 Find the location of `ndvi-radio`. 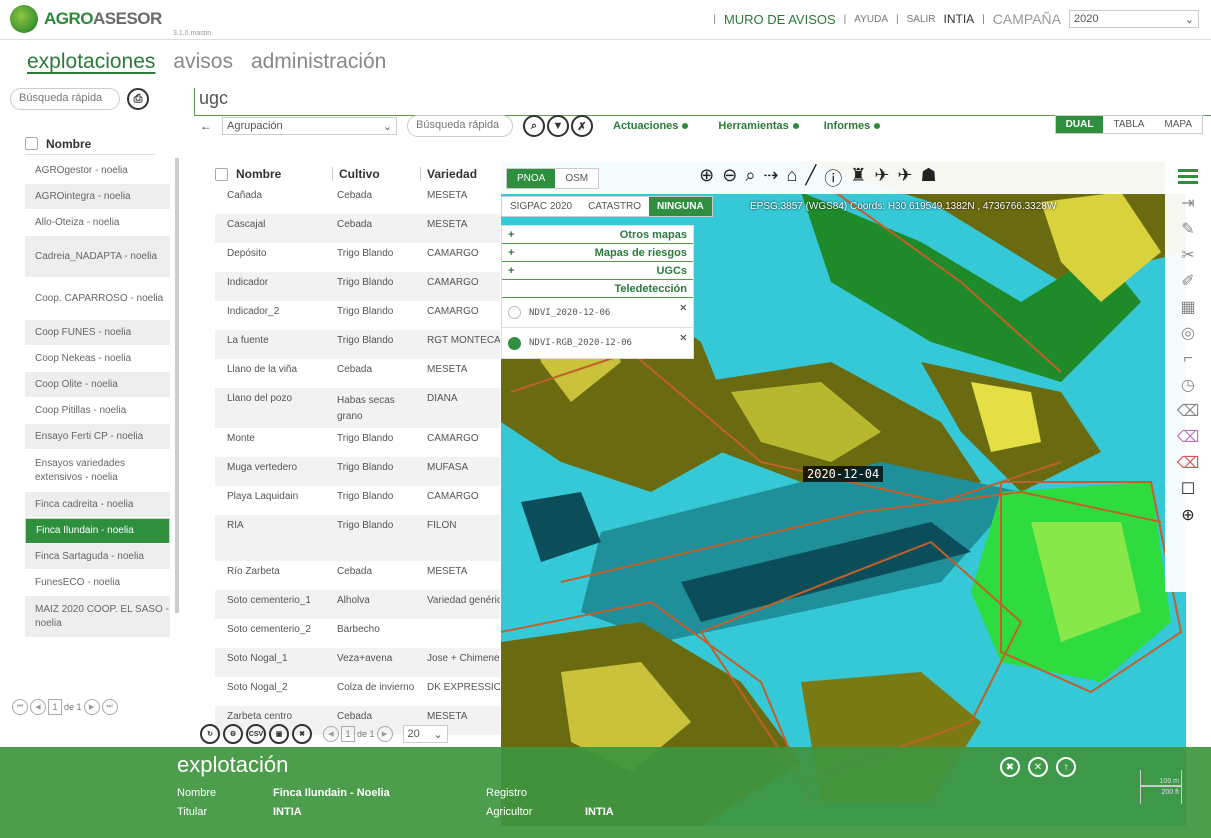

ndvi-radio is located at coordinates (514, 312).